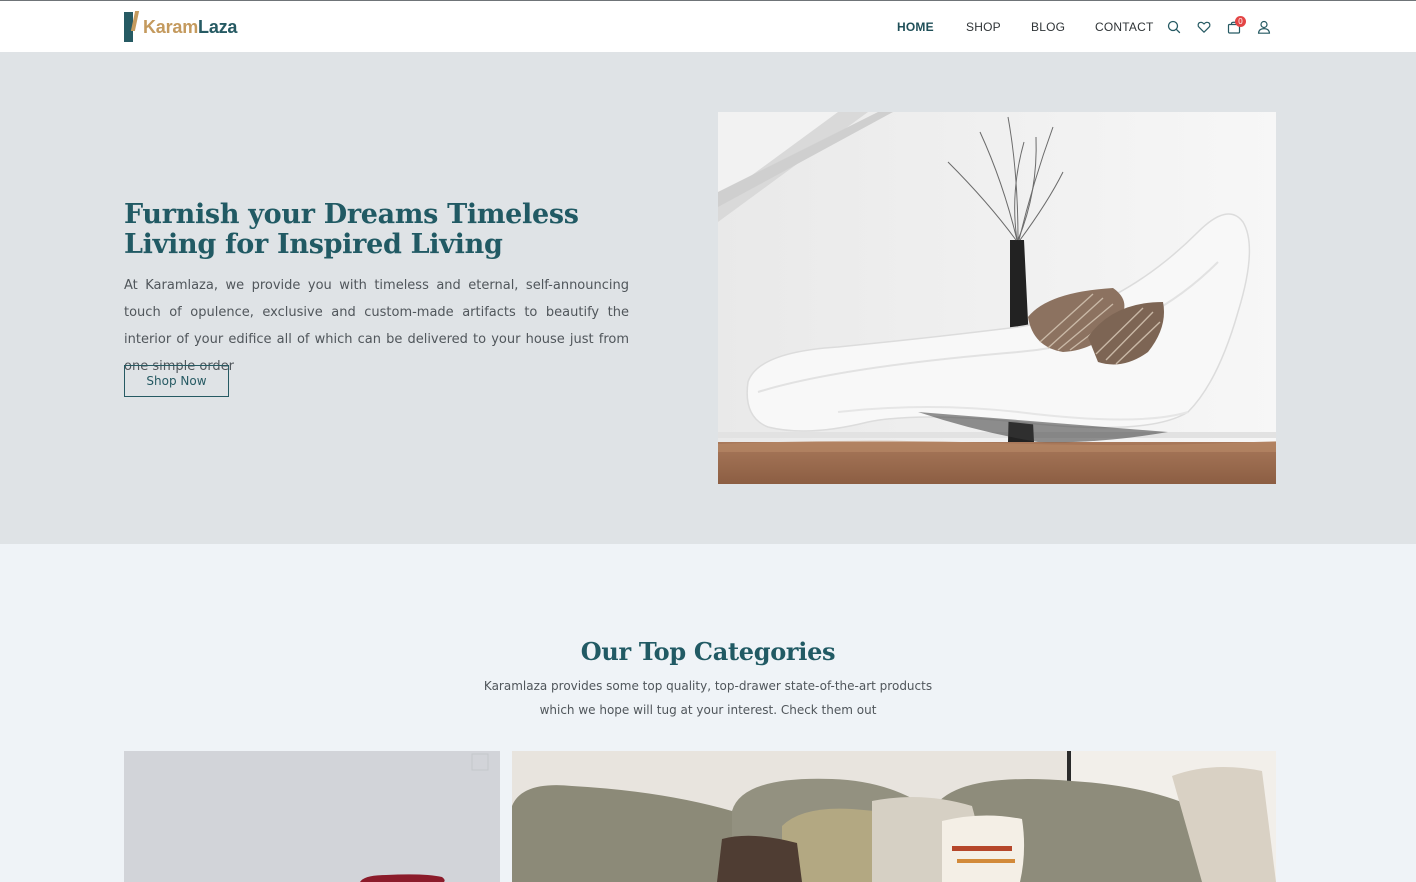  What do you see at coordinates (708, 26) in the screenshot?
I see `site-header: KaramLaza HOME SHOP BLOG CONTACT 0` at bounding box center [708, 26].